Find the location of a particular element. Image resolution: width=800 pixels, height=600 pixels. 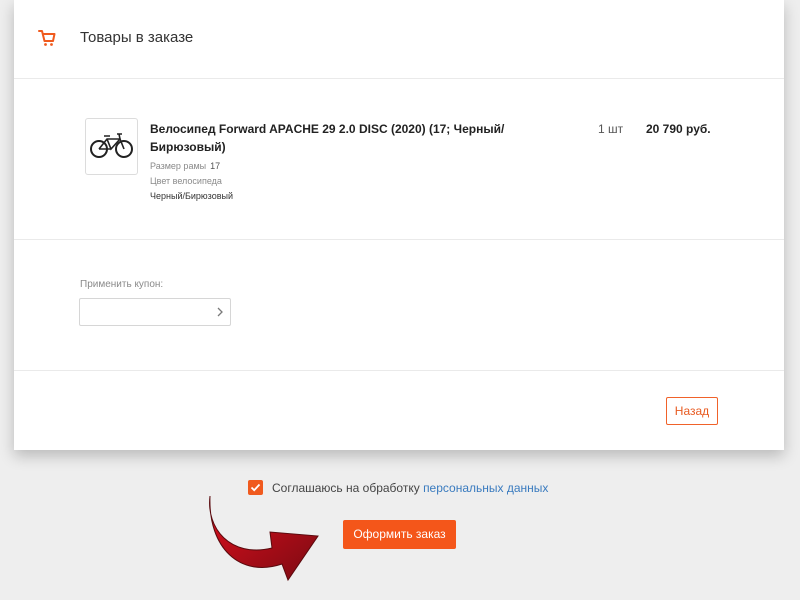

coupon-label: Применить купон: is located at coordinates (122, 284).